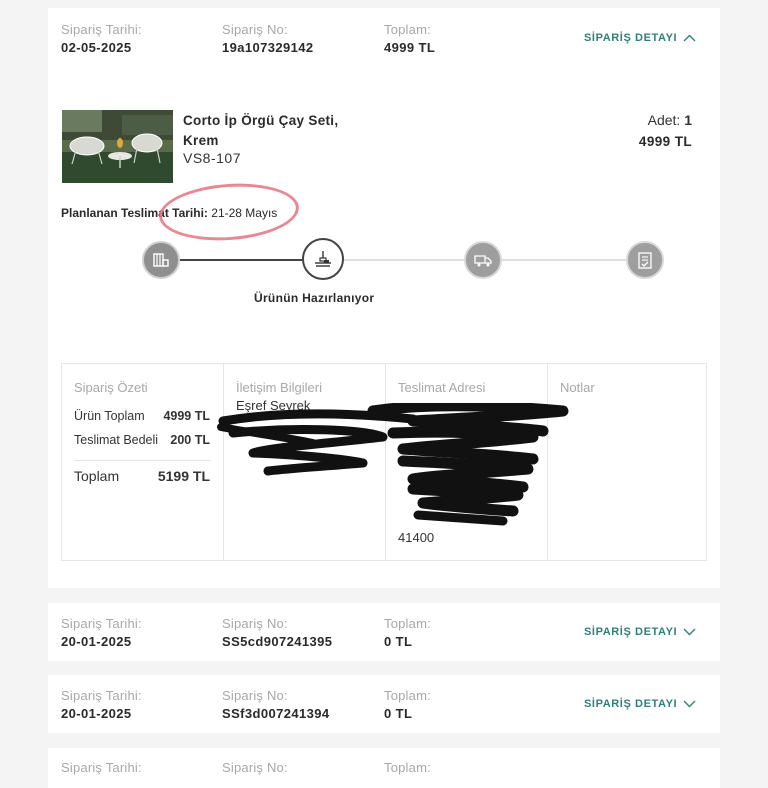 The height and width of the screenshot is (788, 768). Describe the element at coordinates (277, 632) in the screenshot. I see `order-number: Sipariş No: SS5cd907241395` at that location.